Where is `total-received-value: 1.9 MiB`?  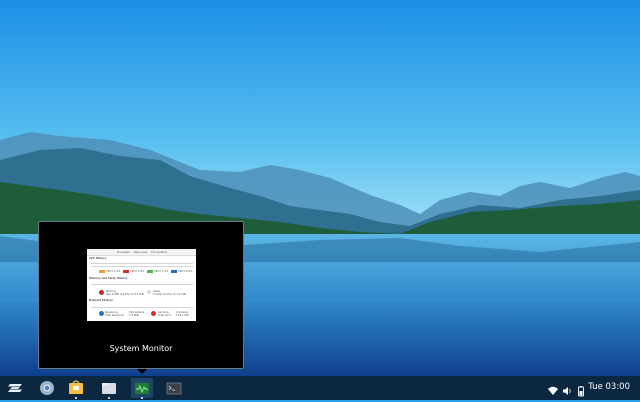 total-received-value: 1.9 MiB is located at coordinates (134, 315).